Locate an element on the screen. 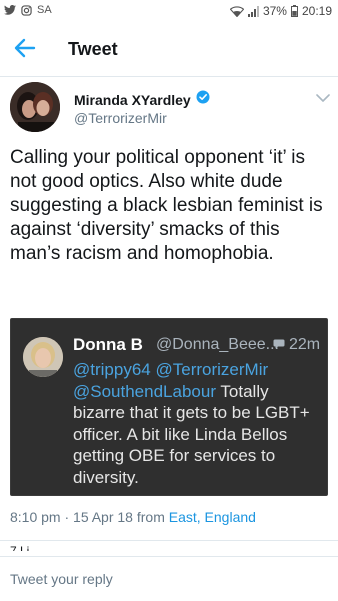 Image resolution: width=338 pixels, height=601 pixels. status-bar: SA 37% 20:19 is located at coordinates (169, 12).